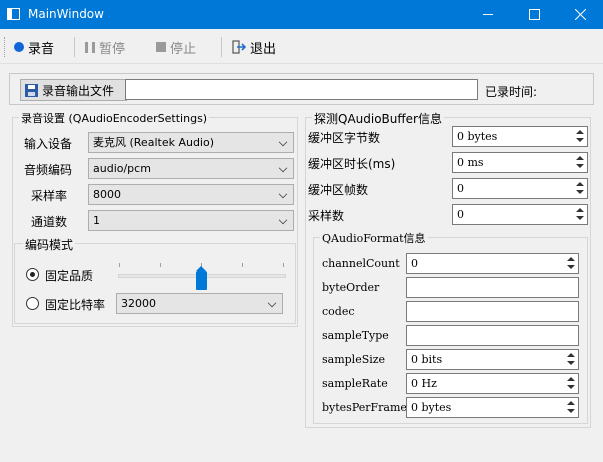 The height and width of the screenshot is (462, 603). What do you see at coordinates (155, 280) in the screenshot?
I see `encoding-mode-group: 编码模式 固定品质 固定比特率 32000` at bounding box center [155, 280].